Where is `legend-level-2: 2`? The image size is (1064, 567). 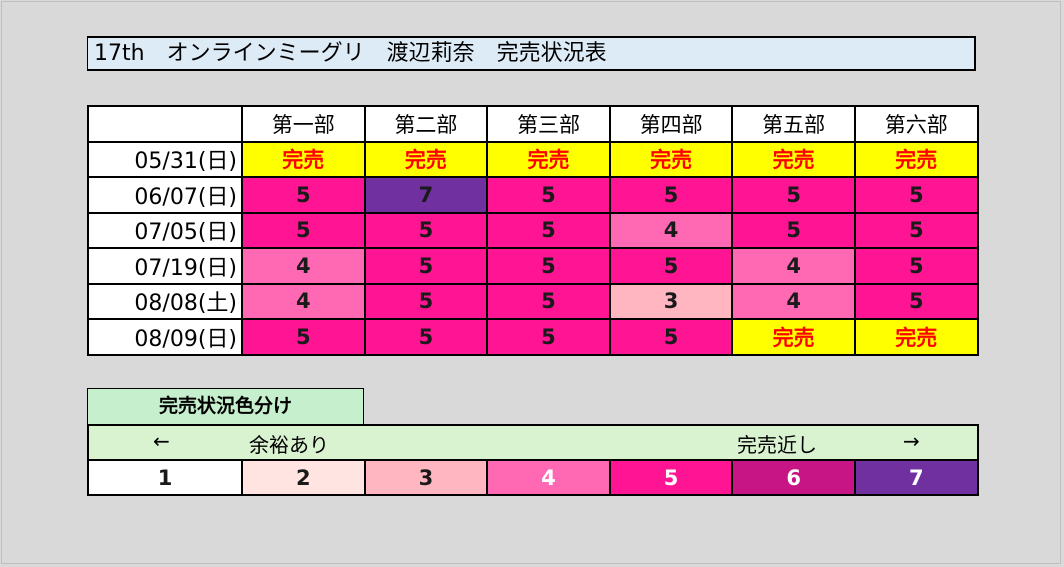
legend-level-2: 2 is located at coordinates (303, 477).